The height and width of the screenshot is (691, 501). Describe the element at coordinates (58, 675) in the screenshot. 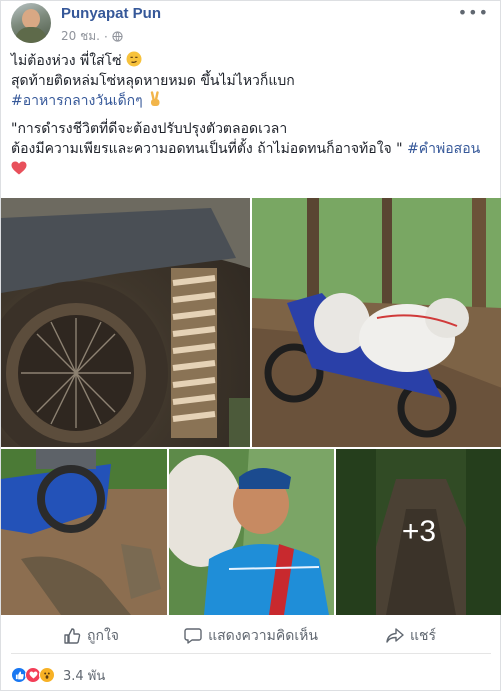

I see `reactions-summary: 3.4 พัน` at that location.